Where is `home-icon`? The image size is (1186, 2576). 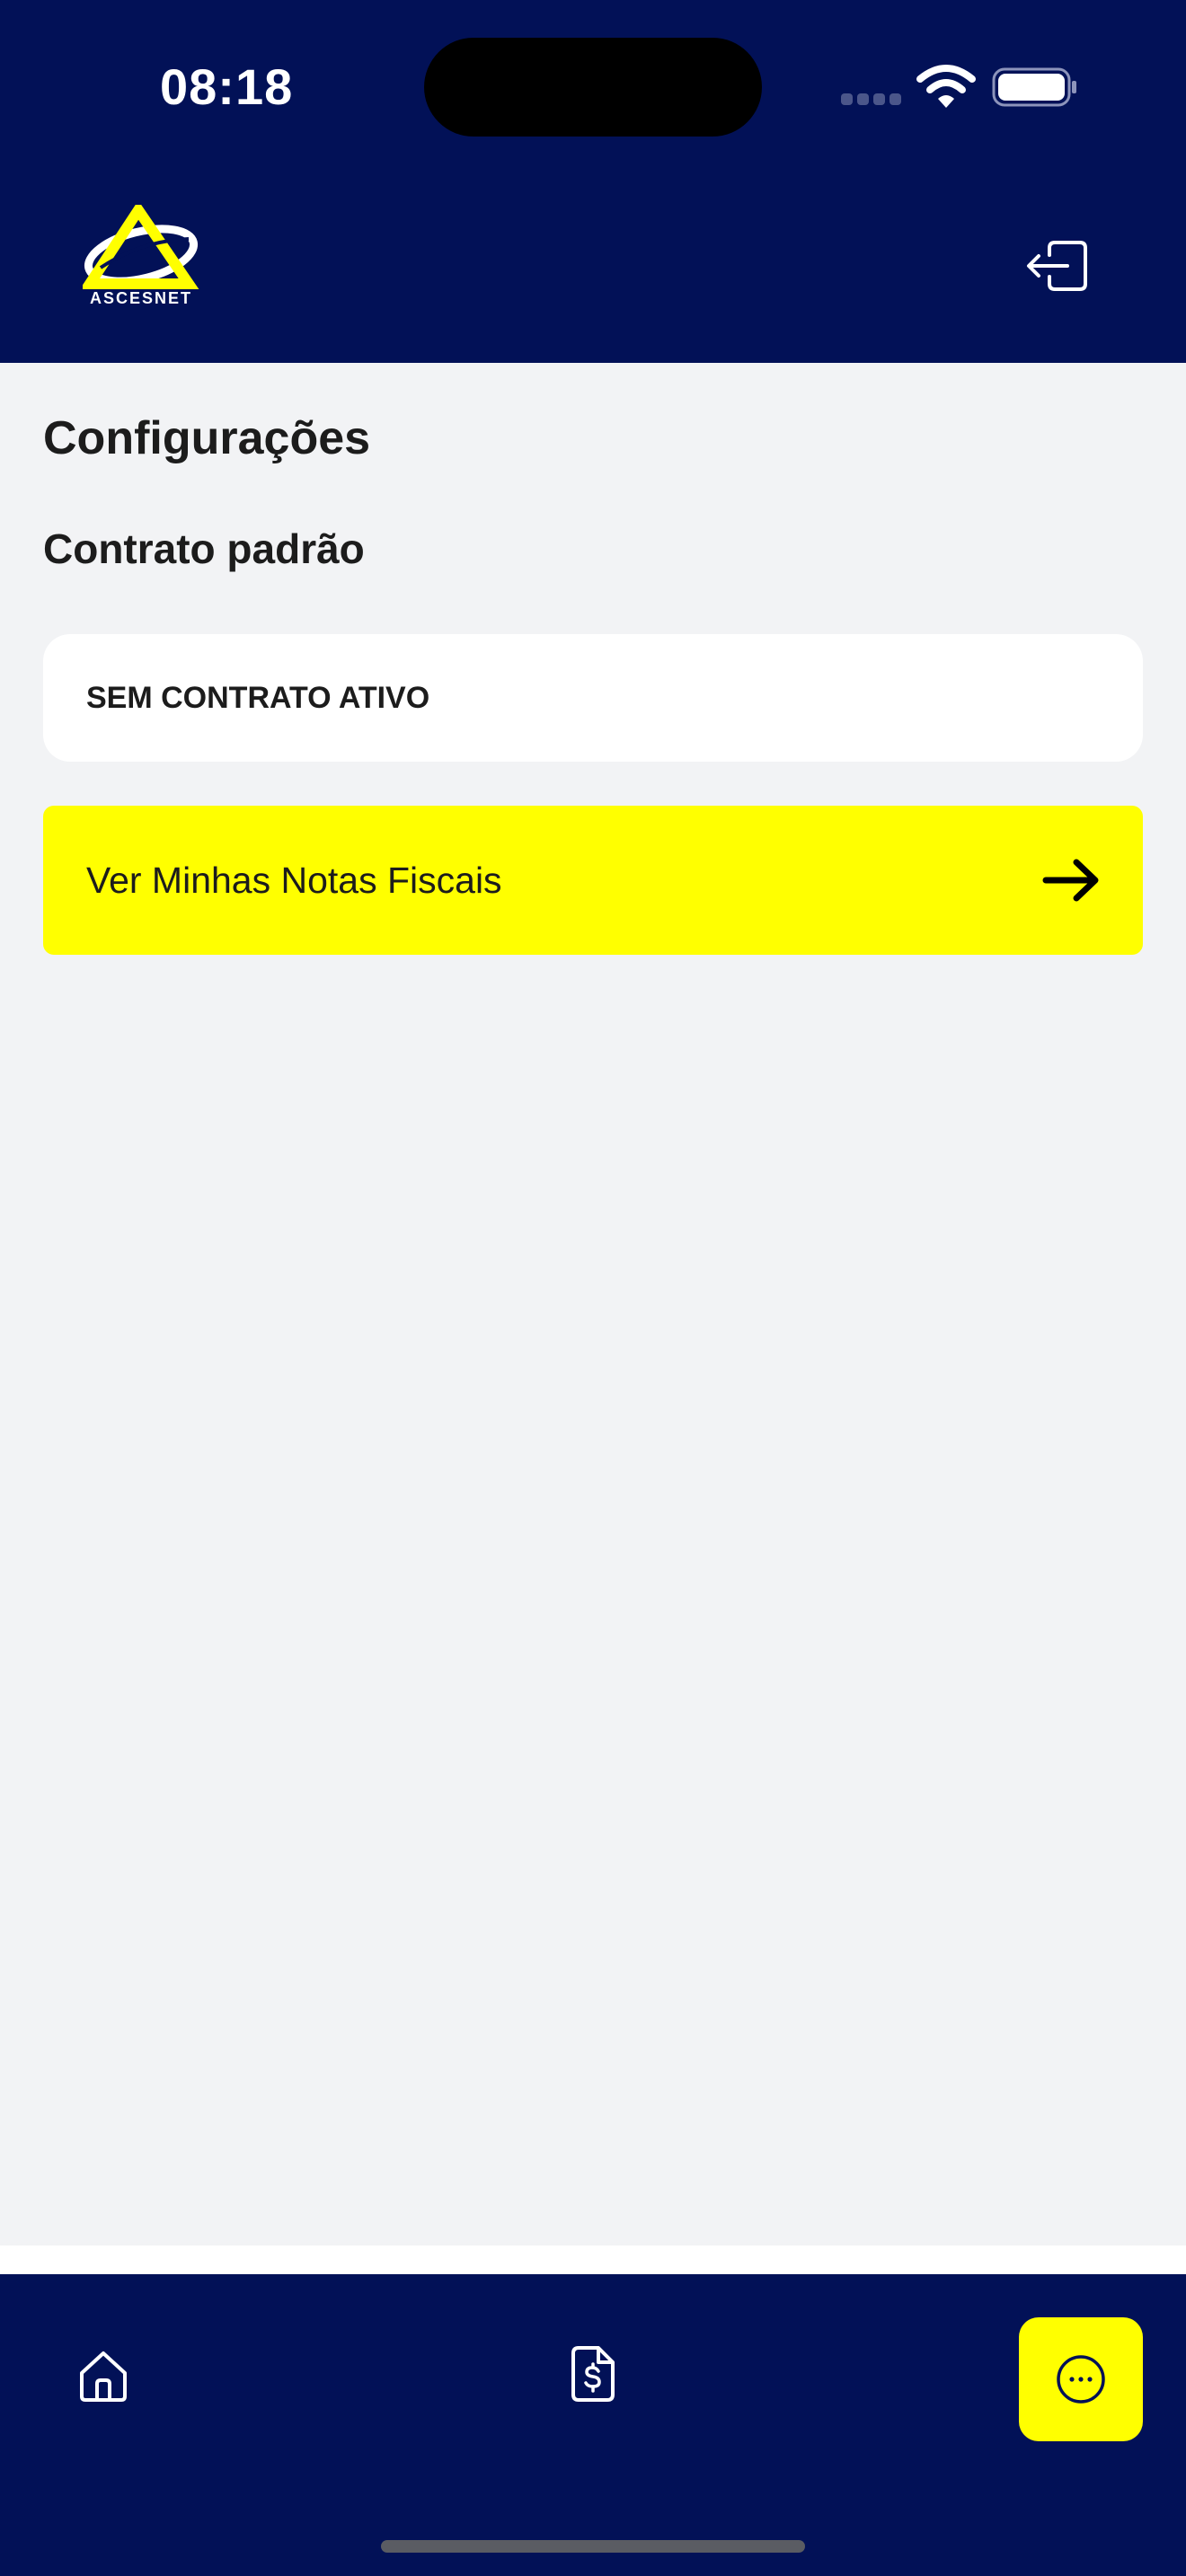 home-icon is located at coordinates (103, 2377).